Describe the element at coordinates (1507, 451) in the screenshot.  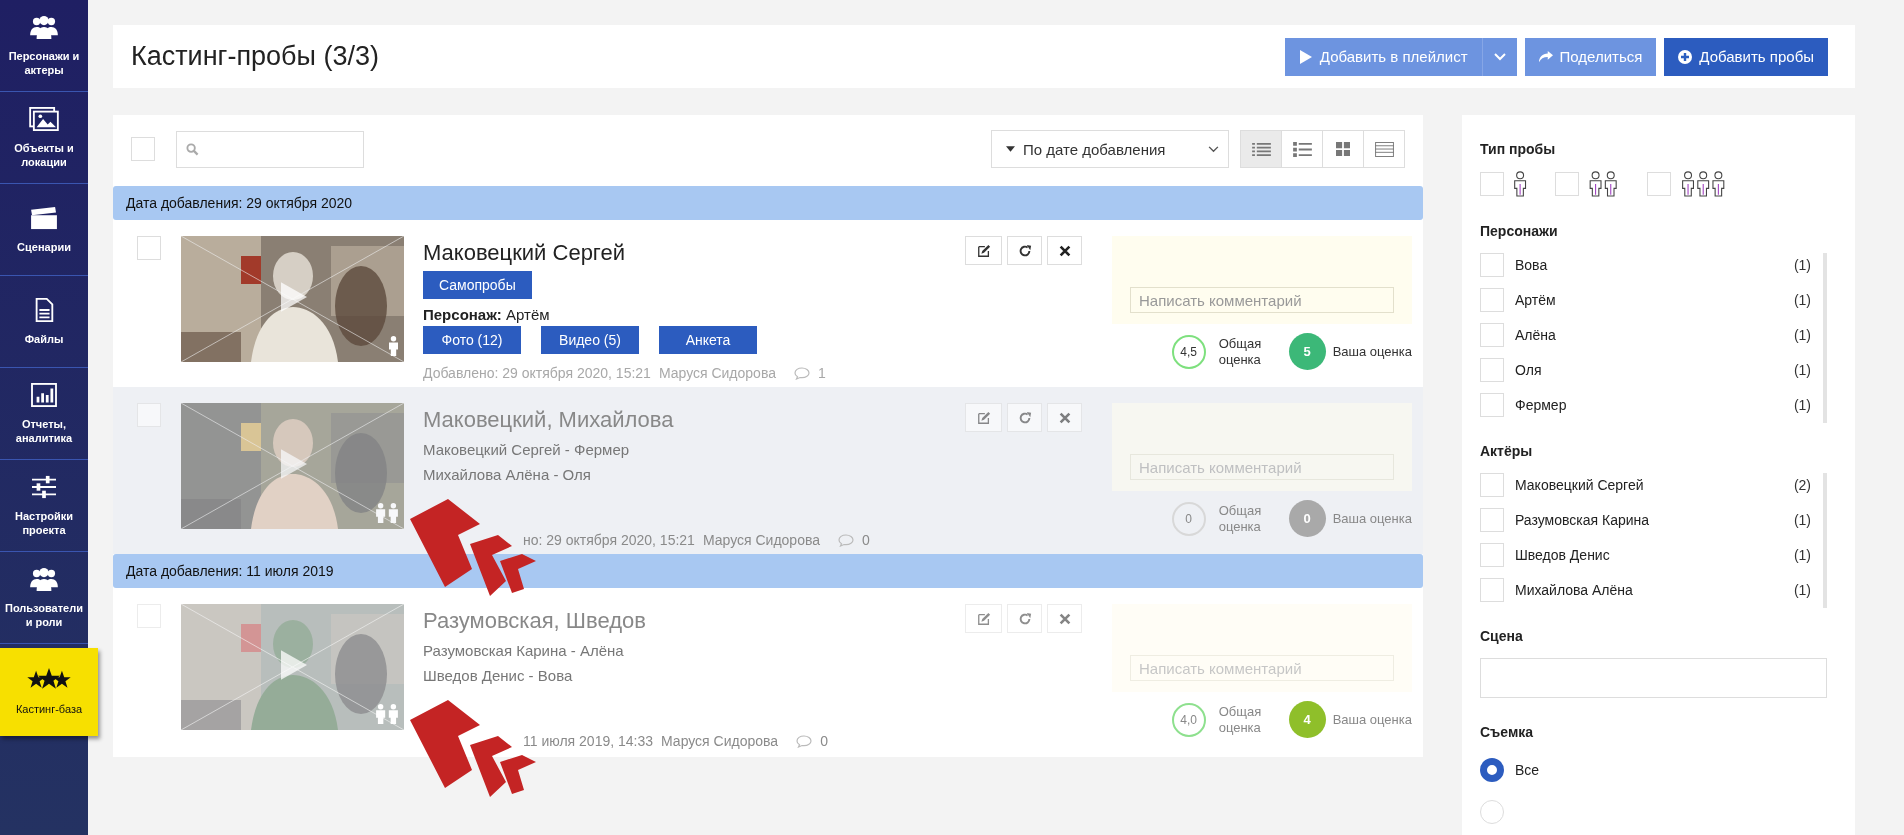
I see `filter-title: Актёры` at that location.